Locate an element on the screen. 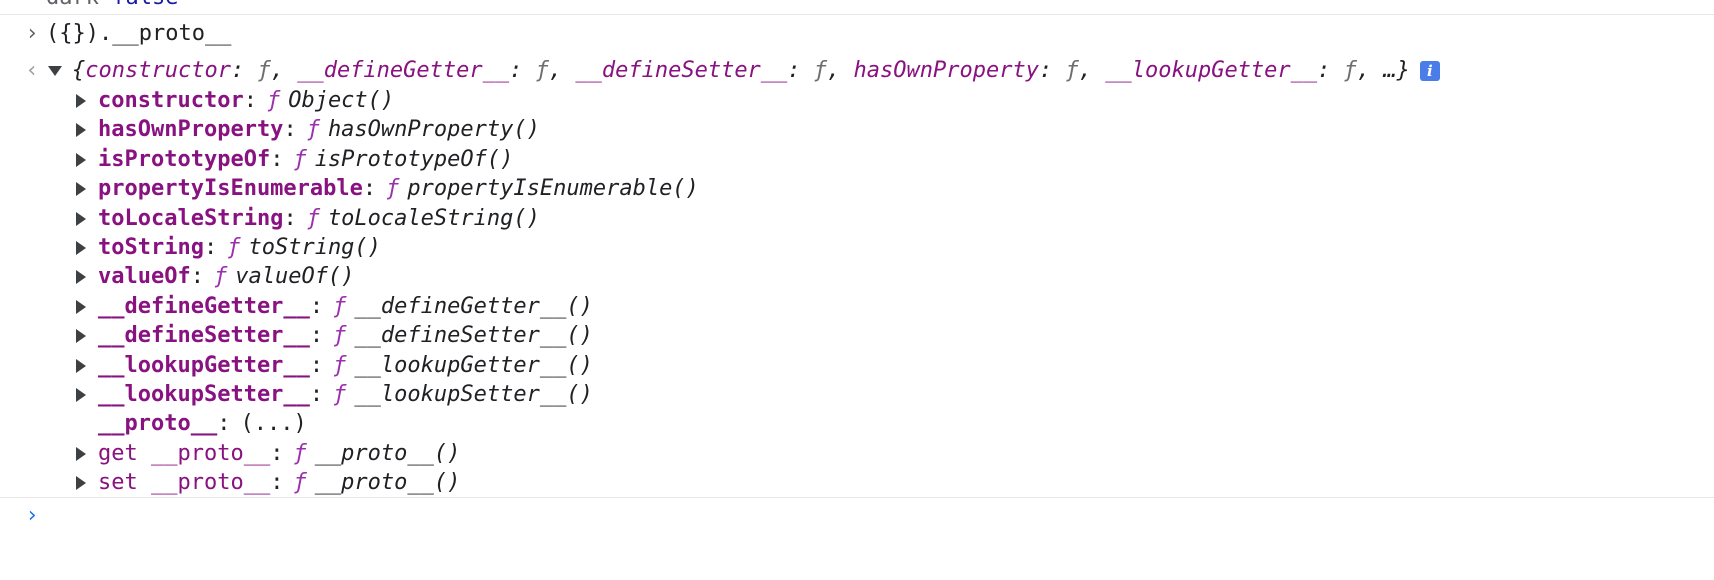 The width and height of the screenshot is (1714, 580). property-content: toString: ƒ toString() is located at coordinates (228, 248).